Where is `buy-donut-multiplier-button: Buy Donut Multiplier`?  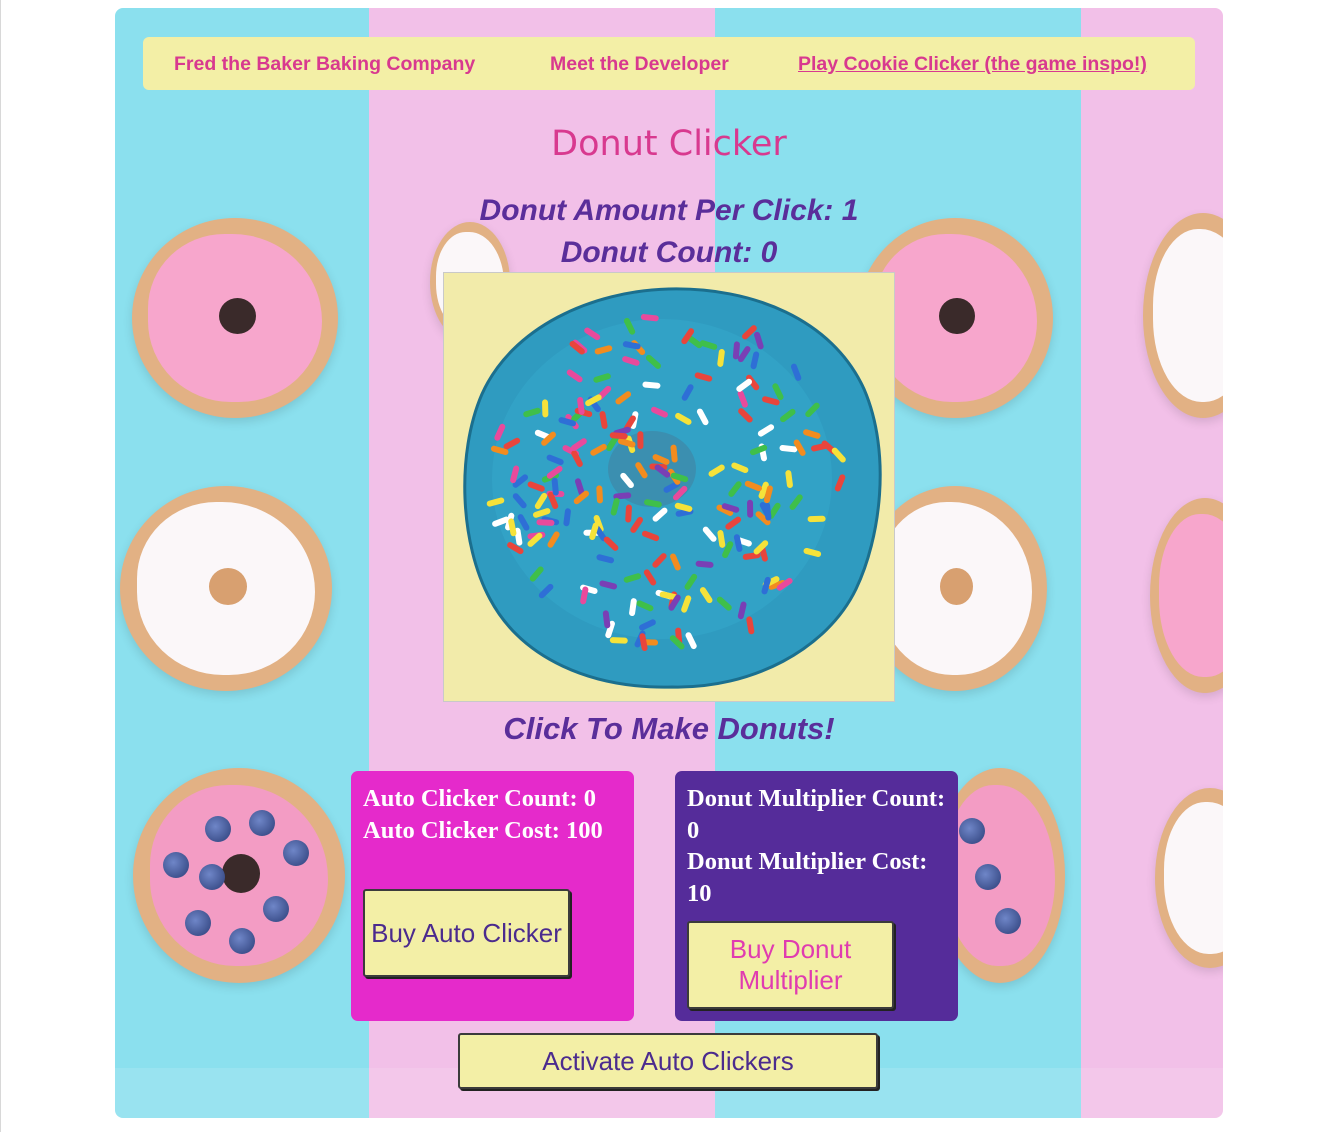 buy-donut-multiplier-button: Buy Donut Multiplier is located at coordinates (790, 965).